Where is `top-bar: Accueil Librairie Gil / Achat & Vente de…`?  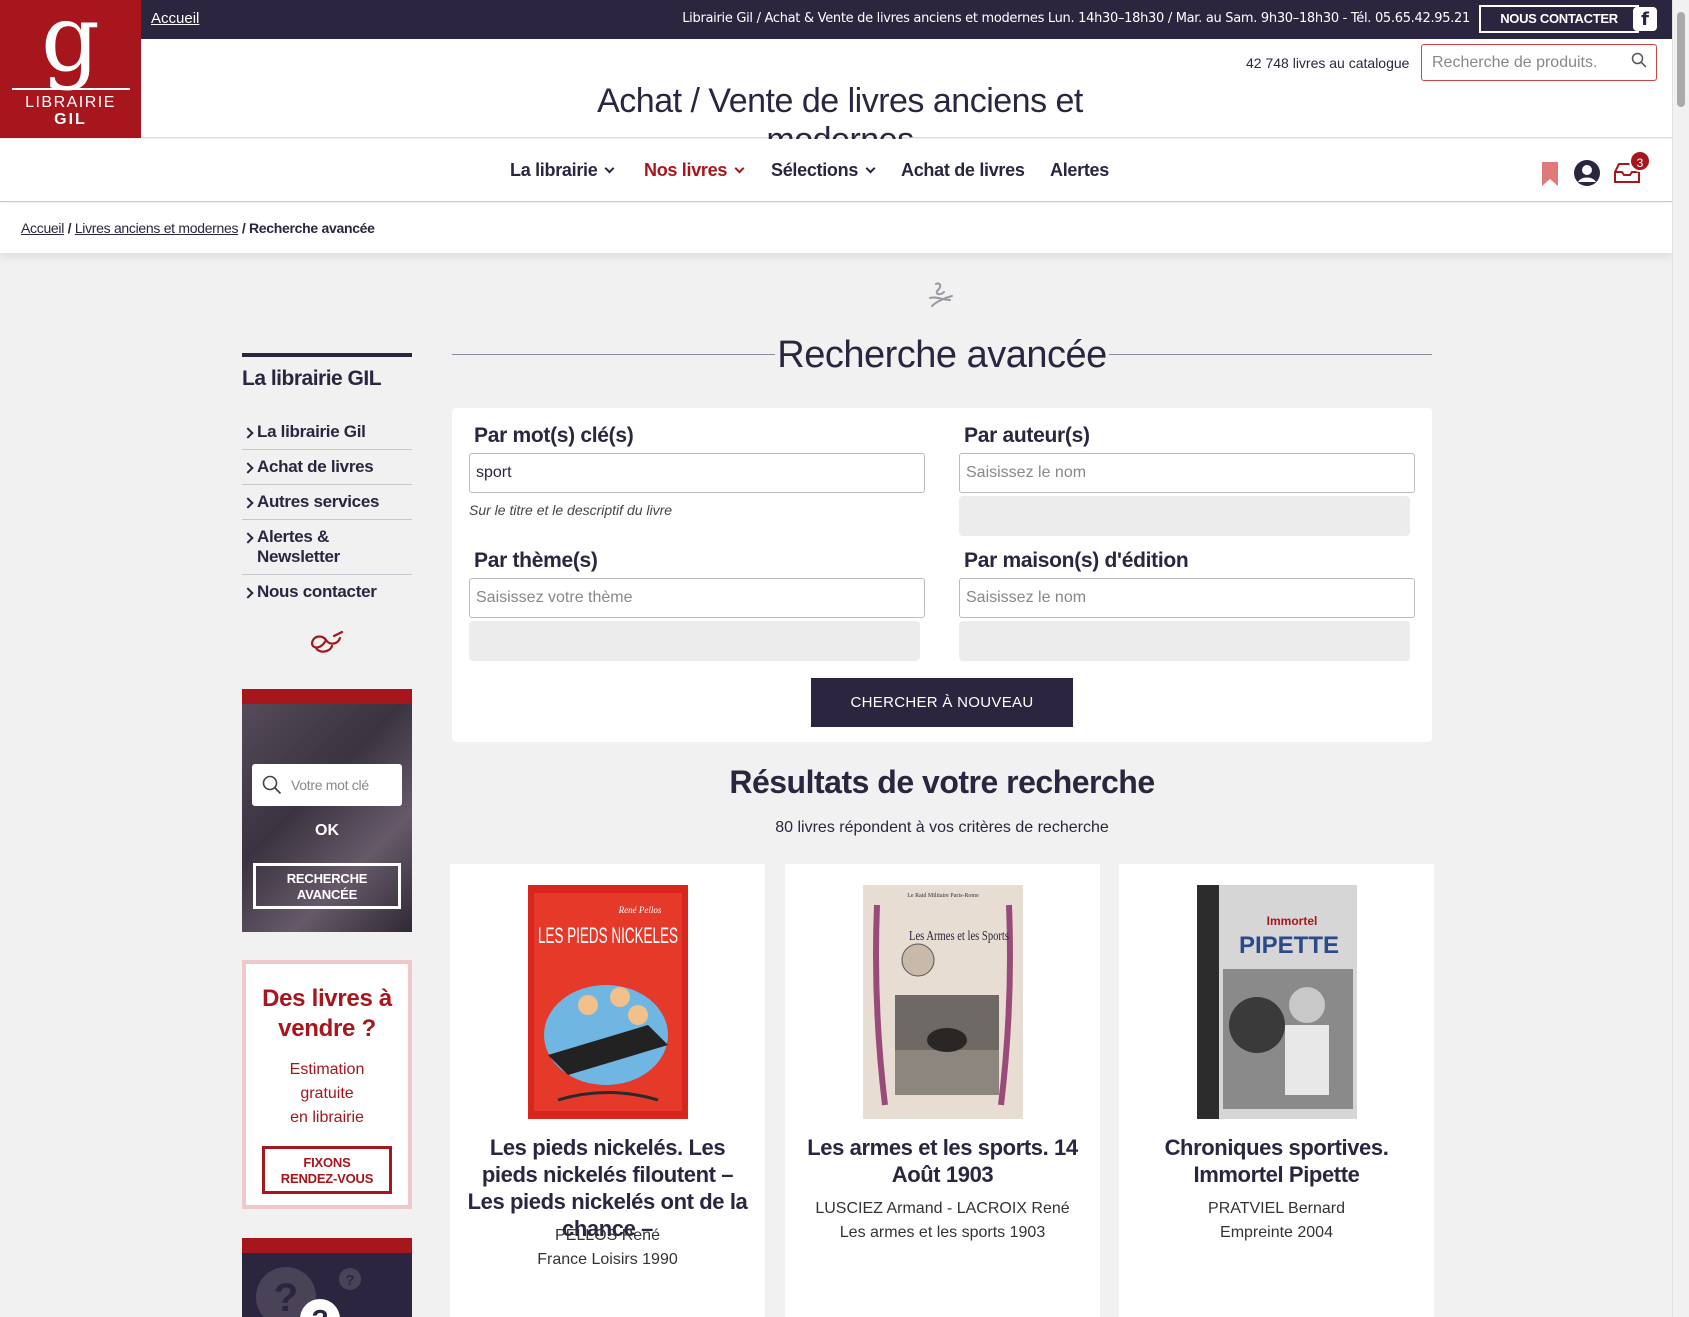 top-bar: Accueil Librairie Gil / Achat & Vente de… is located at coordinates (836, 19).